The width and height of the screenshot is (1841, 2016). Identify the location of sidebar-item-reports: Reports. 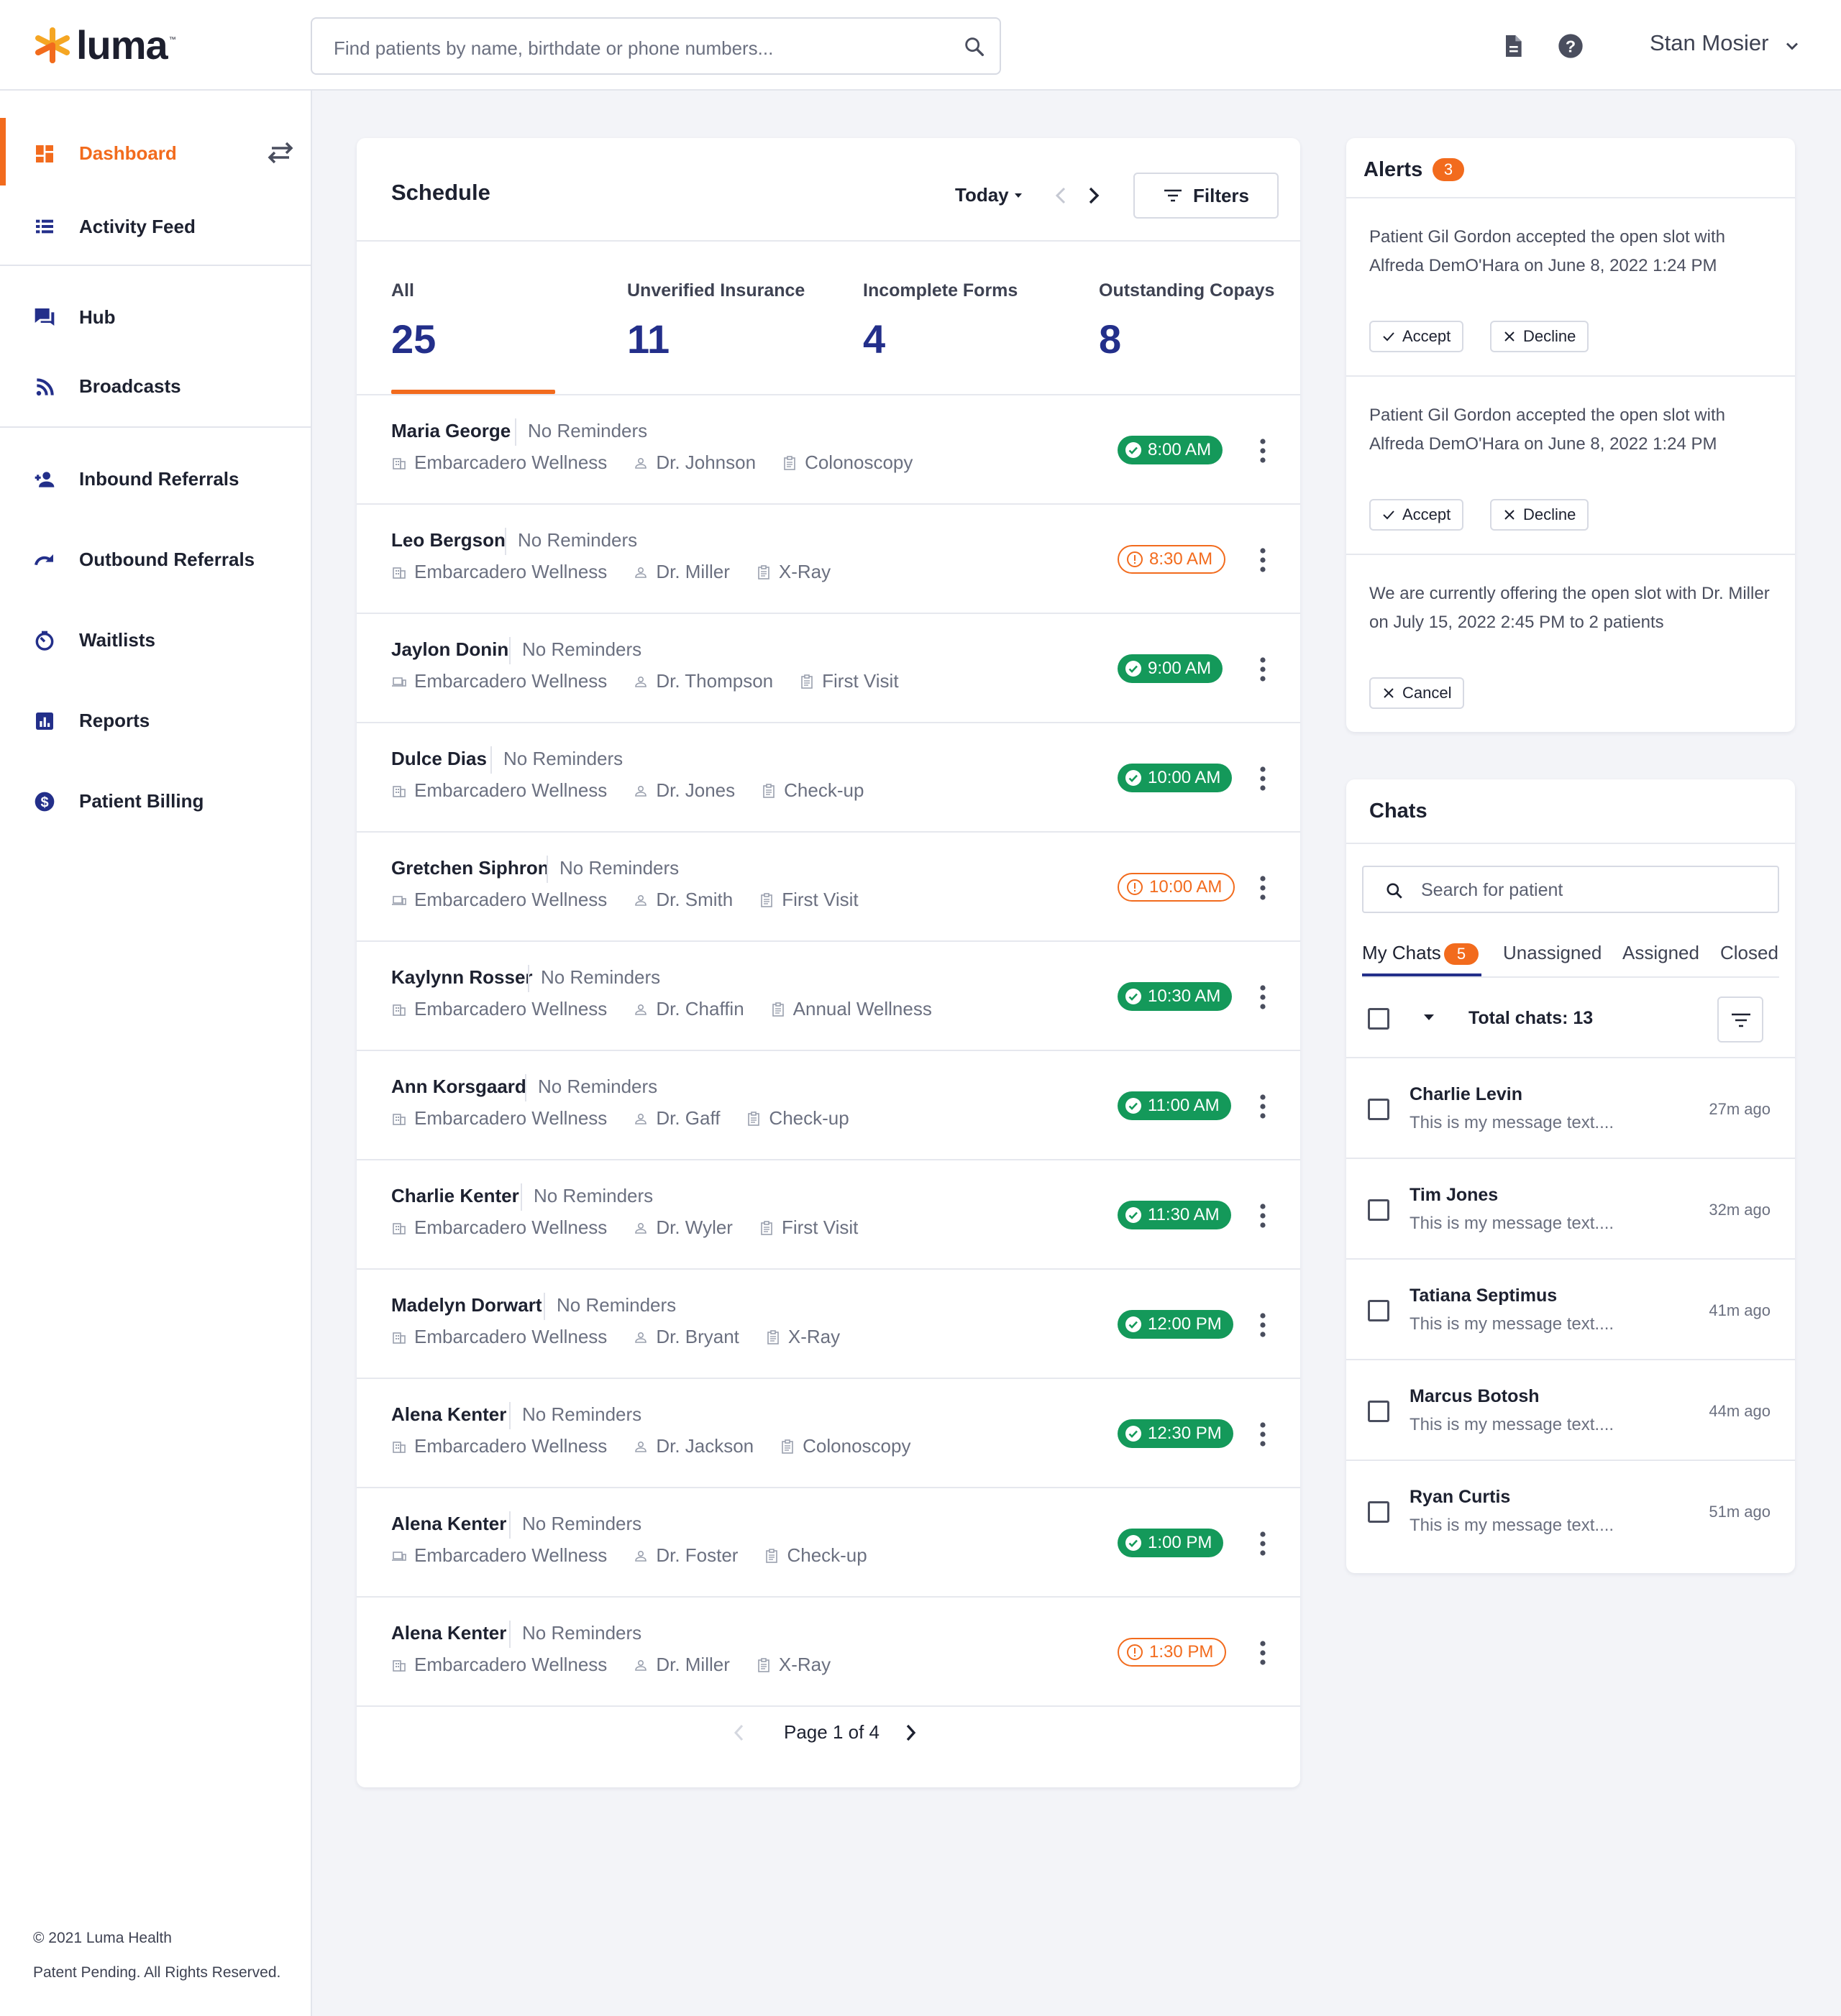
(155, 720).